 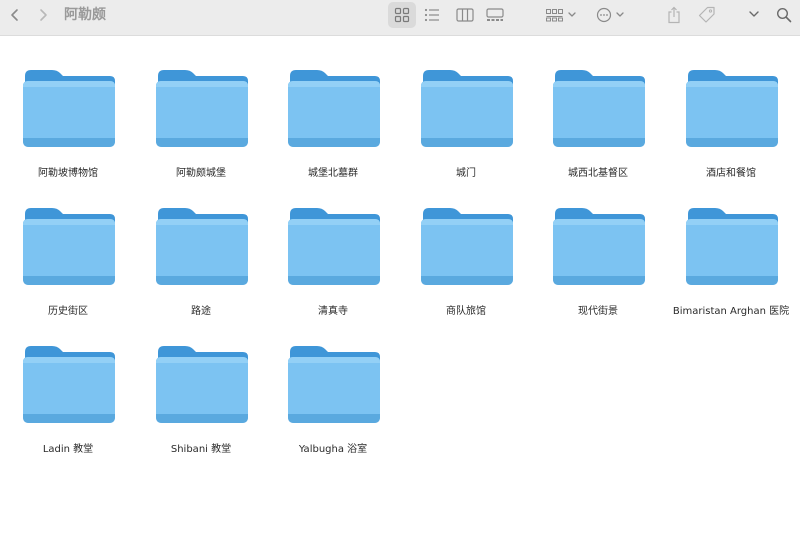 I want to click on folder-item: 酒店和餐馆, so click(x=731, y=135).